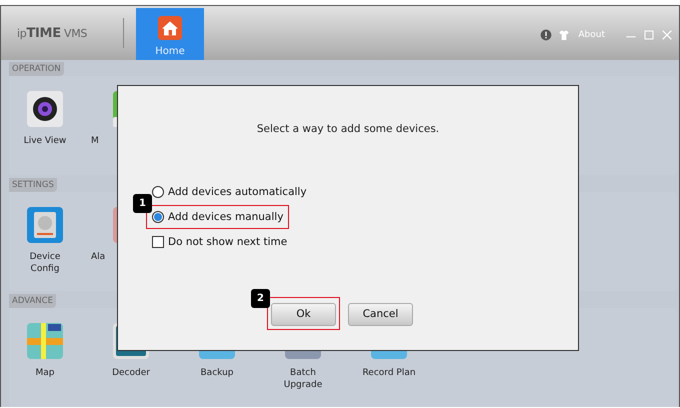 This screenshot has height=408, width=680. What do you see at coordinates (45, 263) in the screenshot?
I see `tile-label: Device Config` at bounding box center [45, 263].